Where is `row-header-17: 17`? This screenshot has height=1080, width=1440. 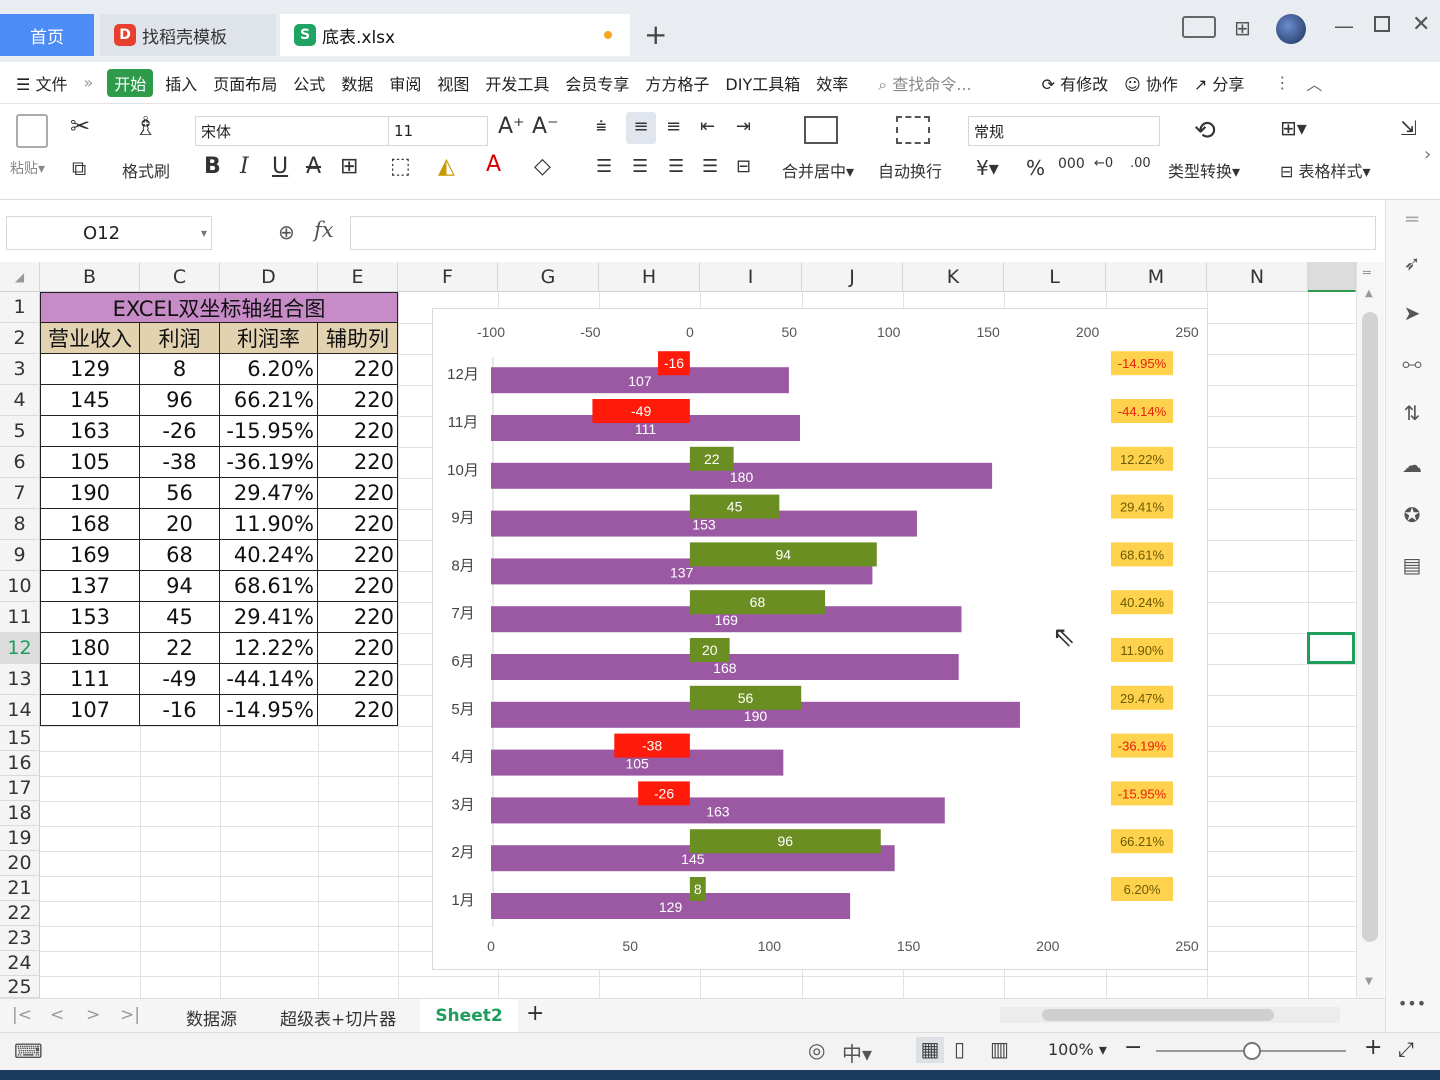
row-header-17: 17 is located at coordinates (20, 788).